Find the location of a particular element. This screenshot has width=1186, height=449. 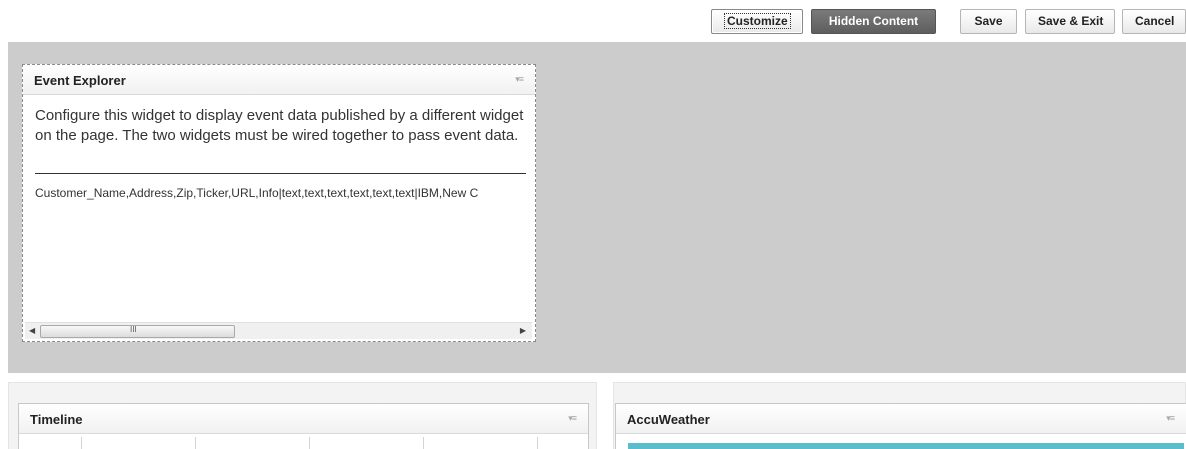

widget-header: Timeline ▾≡ is located at coordinates (303, 419).